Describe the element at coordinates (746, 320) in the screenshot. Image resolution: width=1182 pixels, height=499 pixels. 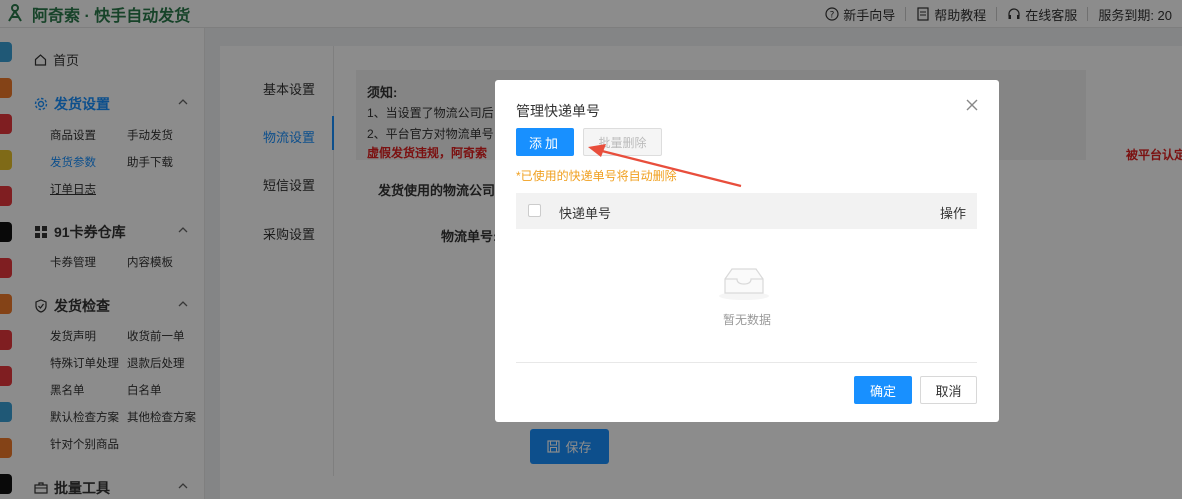
I see `empty-state-text: 暂无数据` at that location.